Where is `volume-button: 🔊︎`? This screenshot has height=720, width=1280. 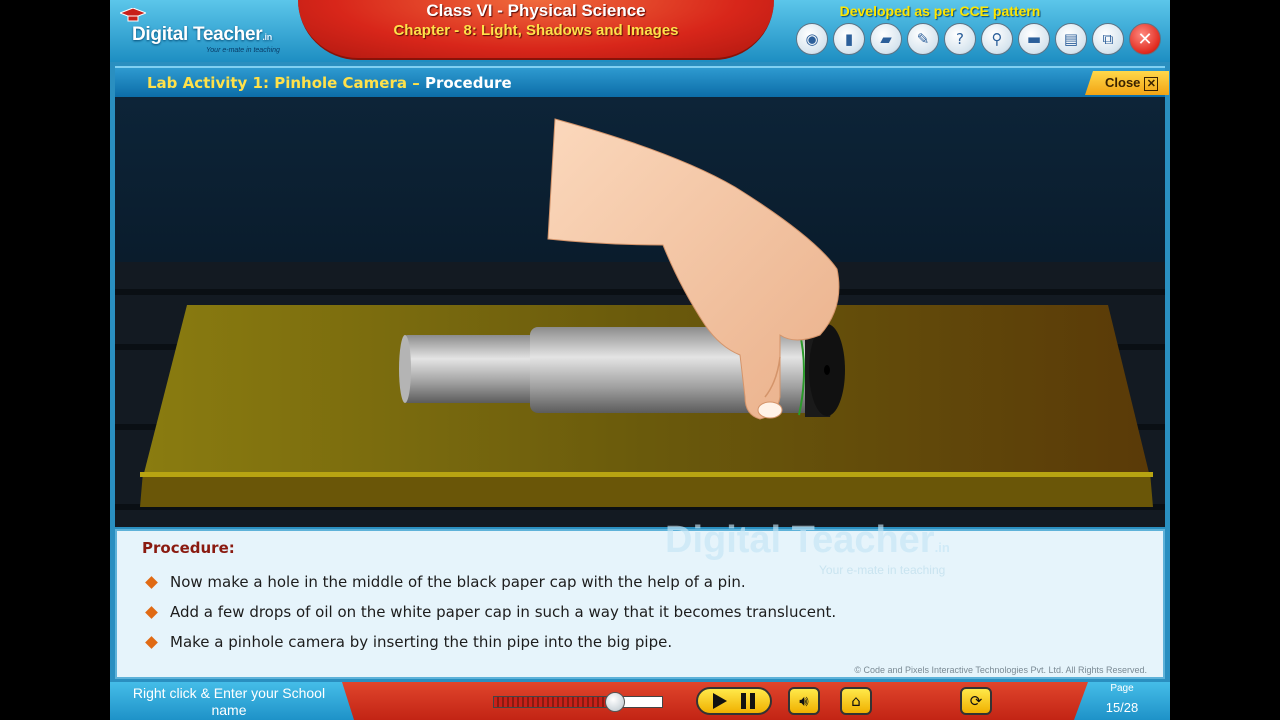
volume-button: 🔊︎ is located at coordinates (804, 701).